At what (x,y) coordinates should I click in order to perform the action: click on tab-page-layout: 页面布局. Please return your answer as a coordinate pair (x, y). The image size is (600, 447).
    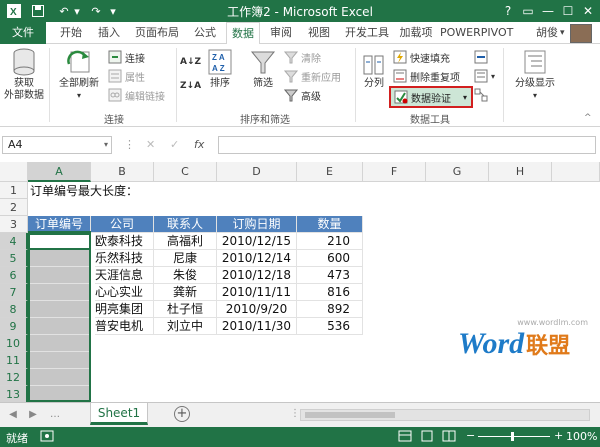
    Looking at the image, I should click on (157, 33).